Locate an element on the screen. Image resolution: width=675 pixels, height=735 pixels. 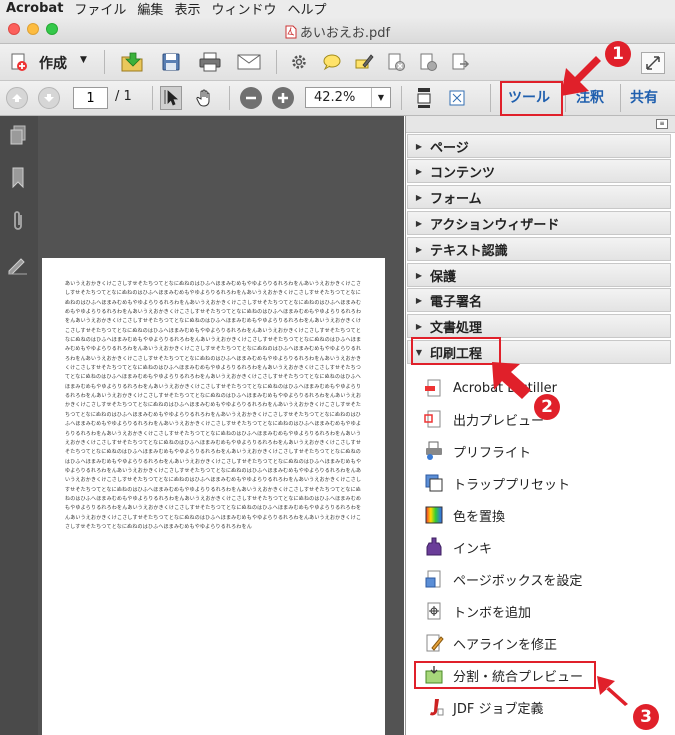
step-number-2: 2 is located at coordinates (547, 407).